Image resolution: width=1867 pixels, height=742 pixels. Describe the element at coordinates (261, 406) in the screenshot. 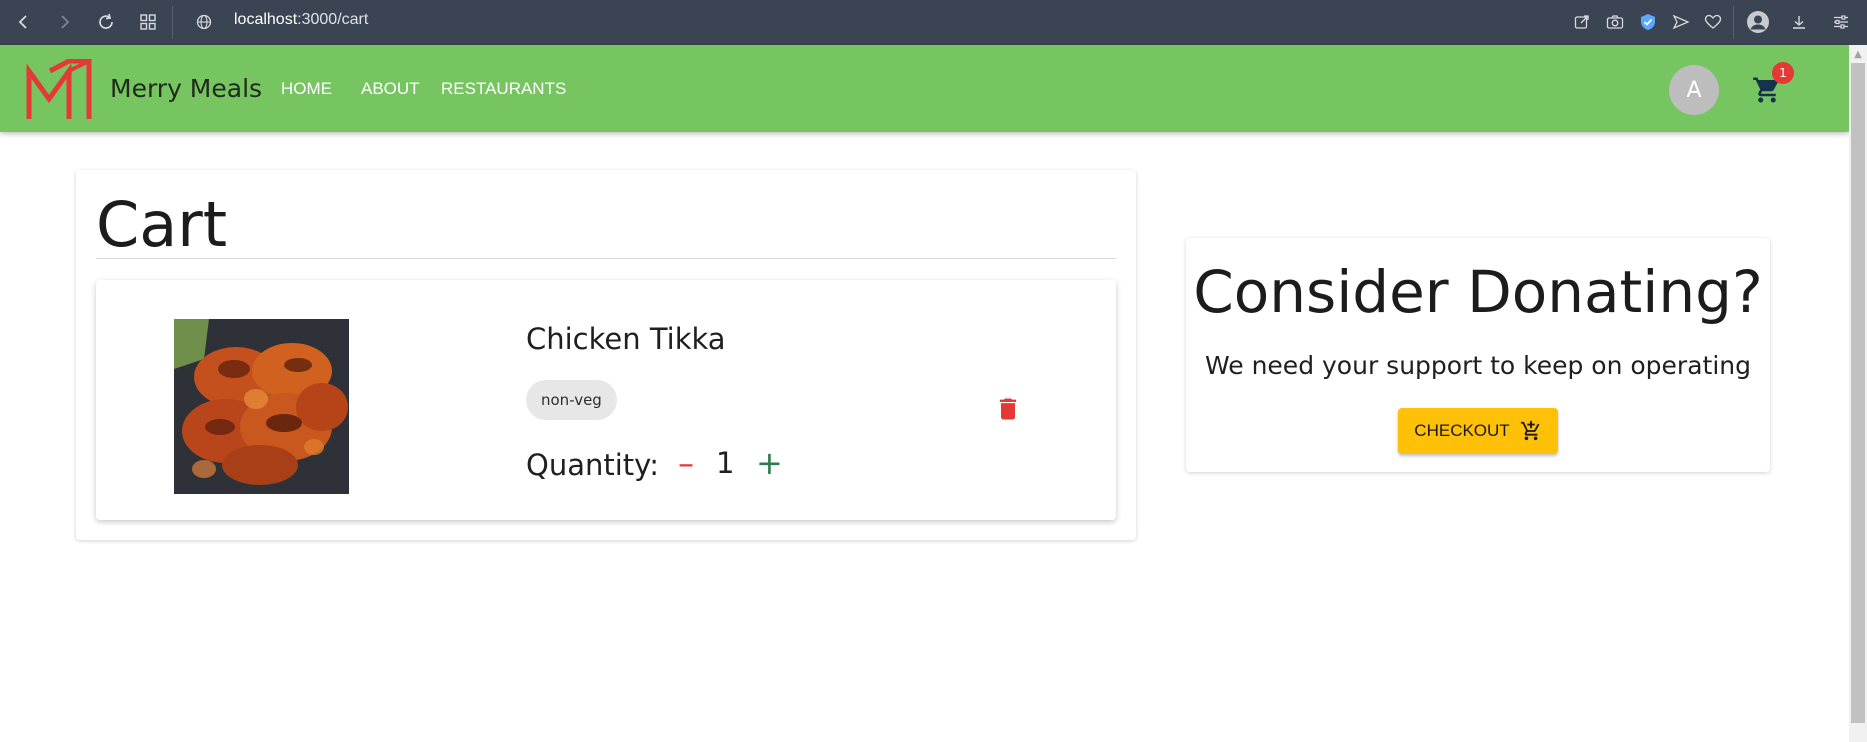

I see `chicken-tikka-image` at that location.